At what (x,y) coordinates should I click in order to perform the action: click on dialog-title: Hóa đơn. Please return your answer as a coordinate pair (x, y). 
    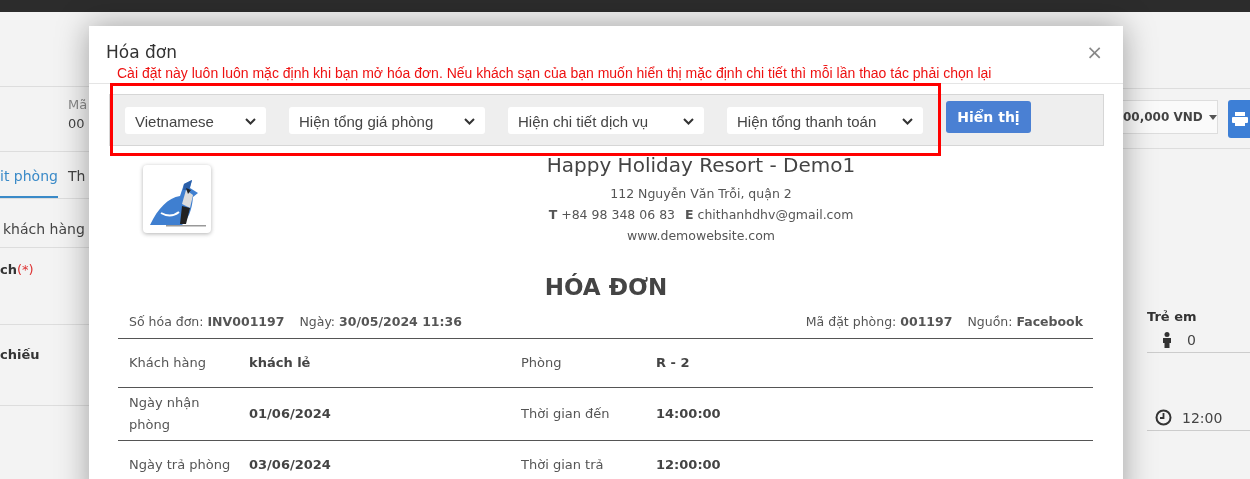
    Looking at the image, I should click on (141, 52).